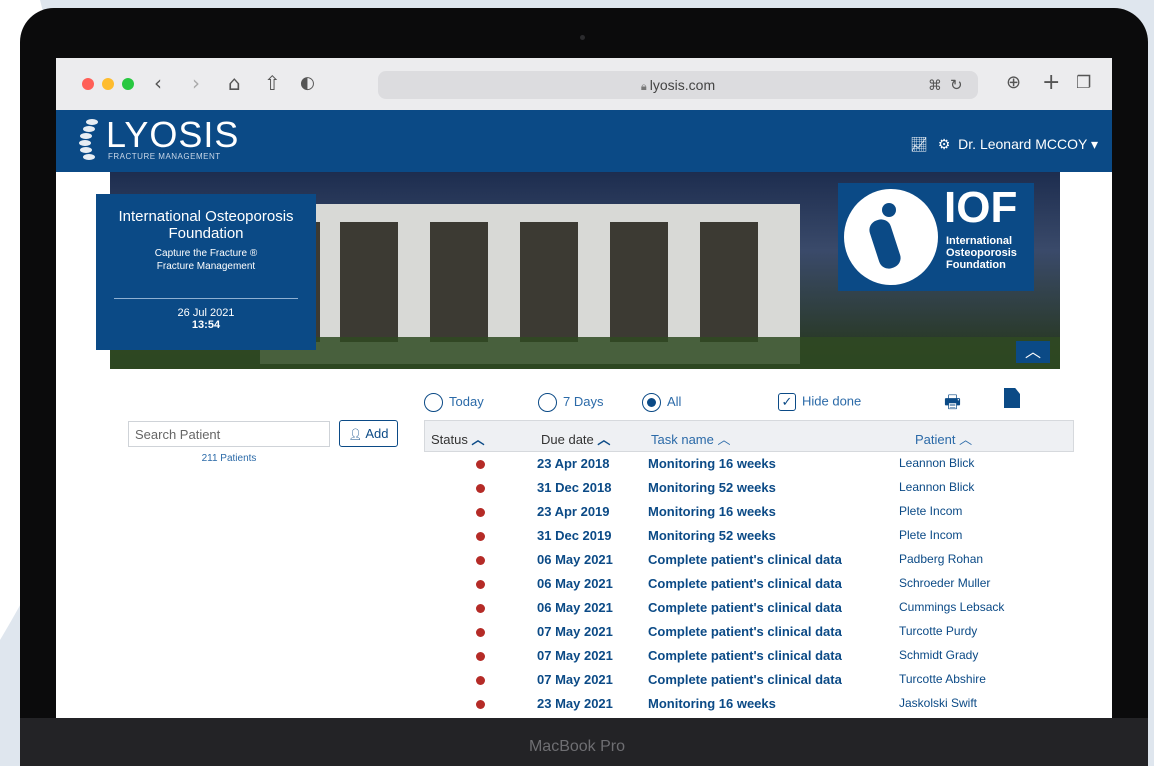 The image size is (1154, 766). What do you see at coordinates (682, 85) in the screenshot?
I see `url-text: lyosis.com` at bounding box center [682, 85].